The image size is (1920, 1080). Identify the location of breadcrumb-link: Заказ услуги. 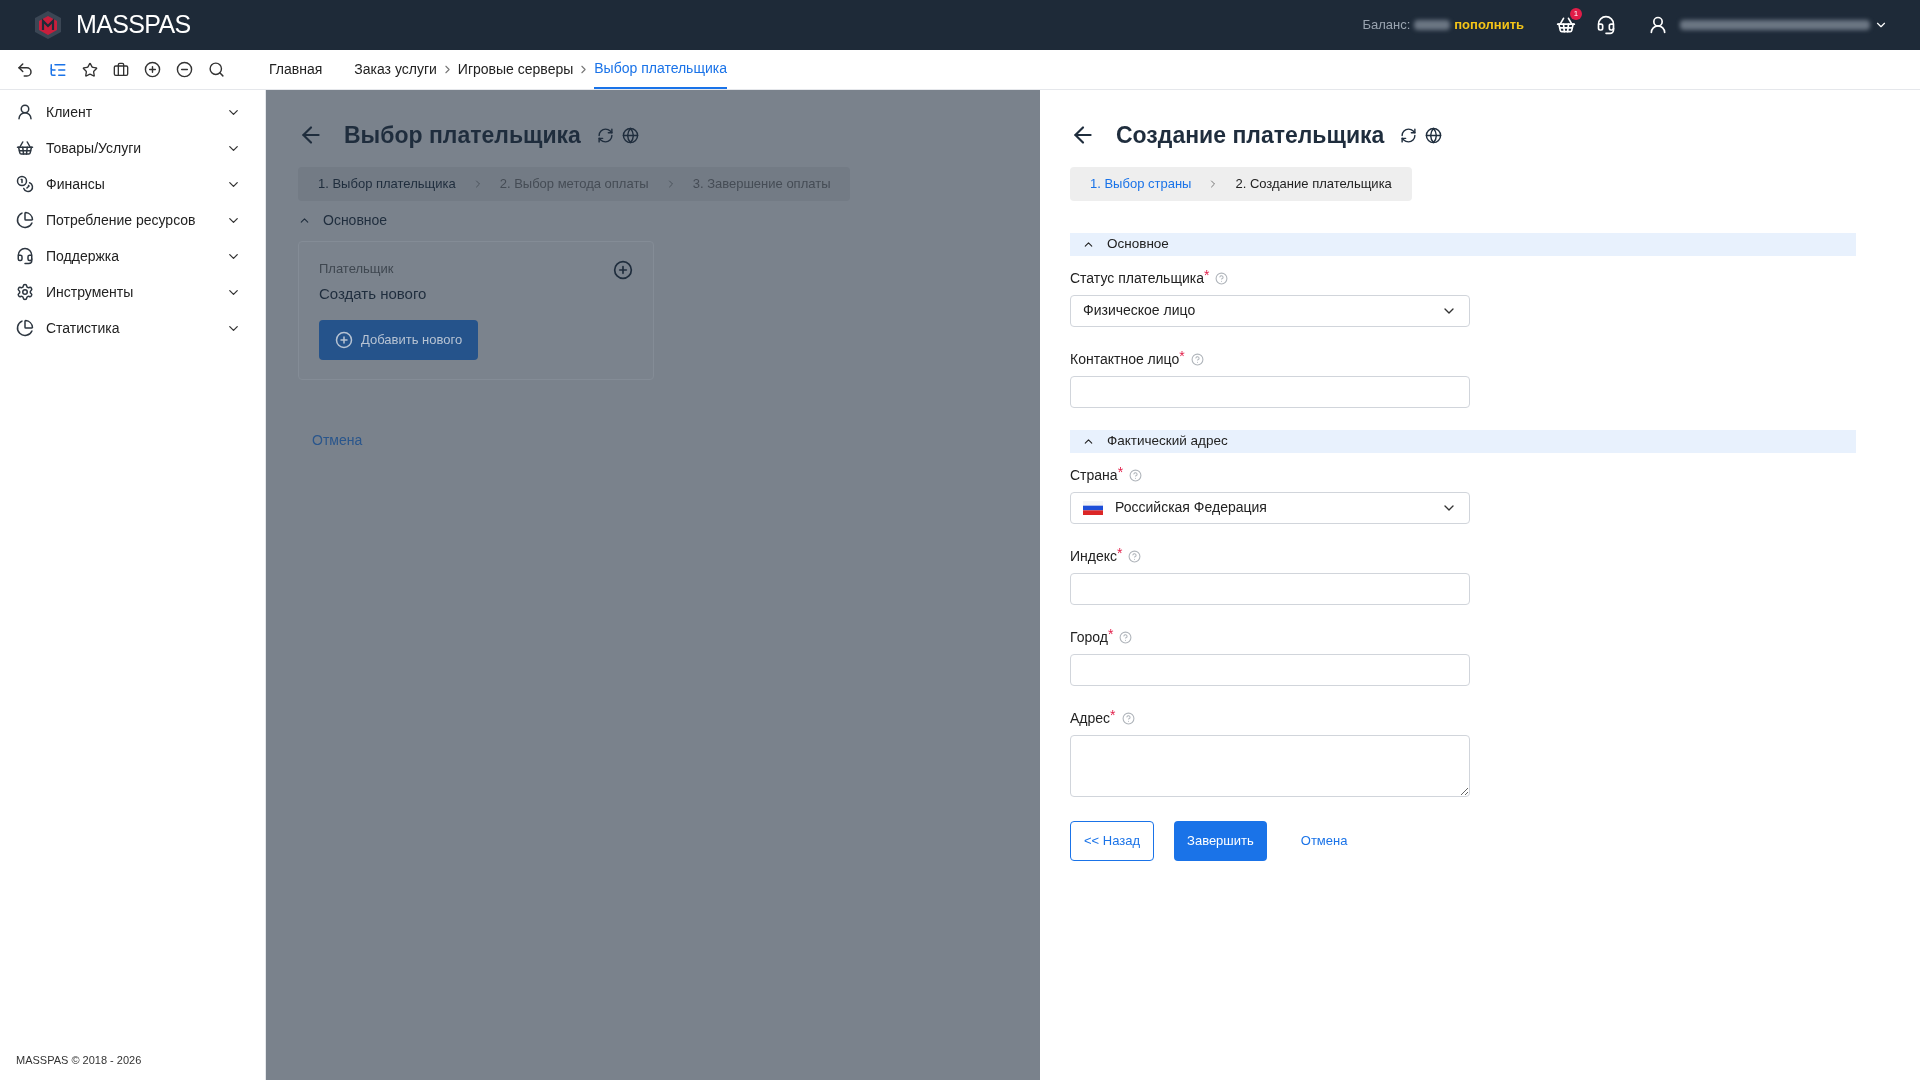
(395, 69).